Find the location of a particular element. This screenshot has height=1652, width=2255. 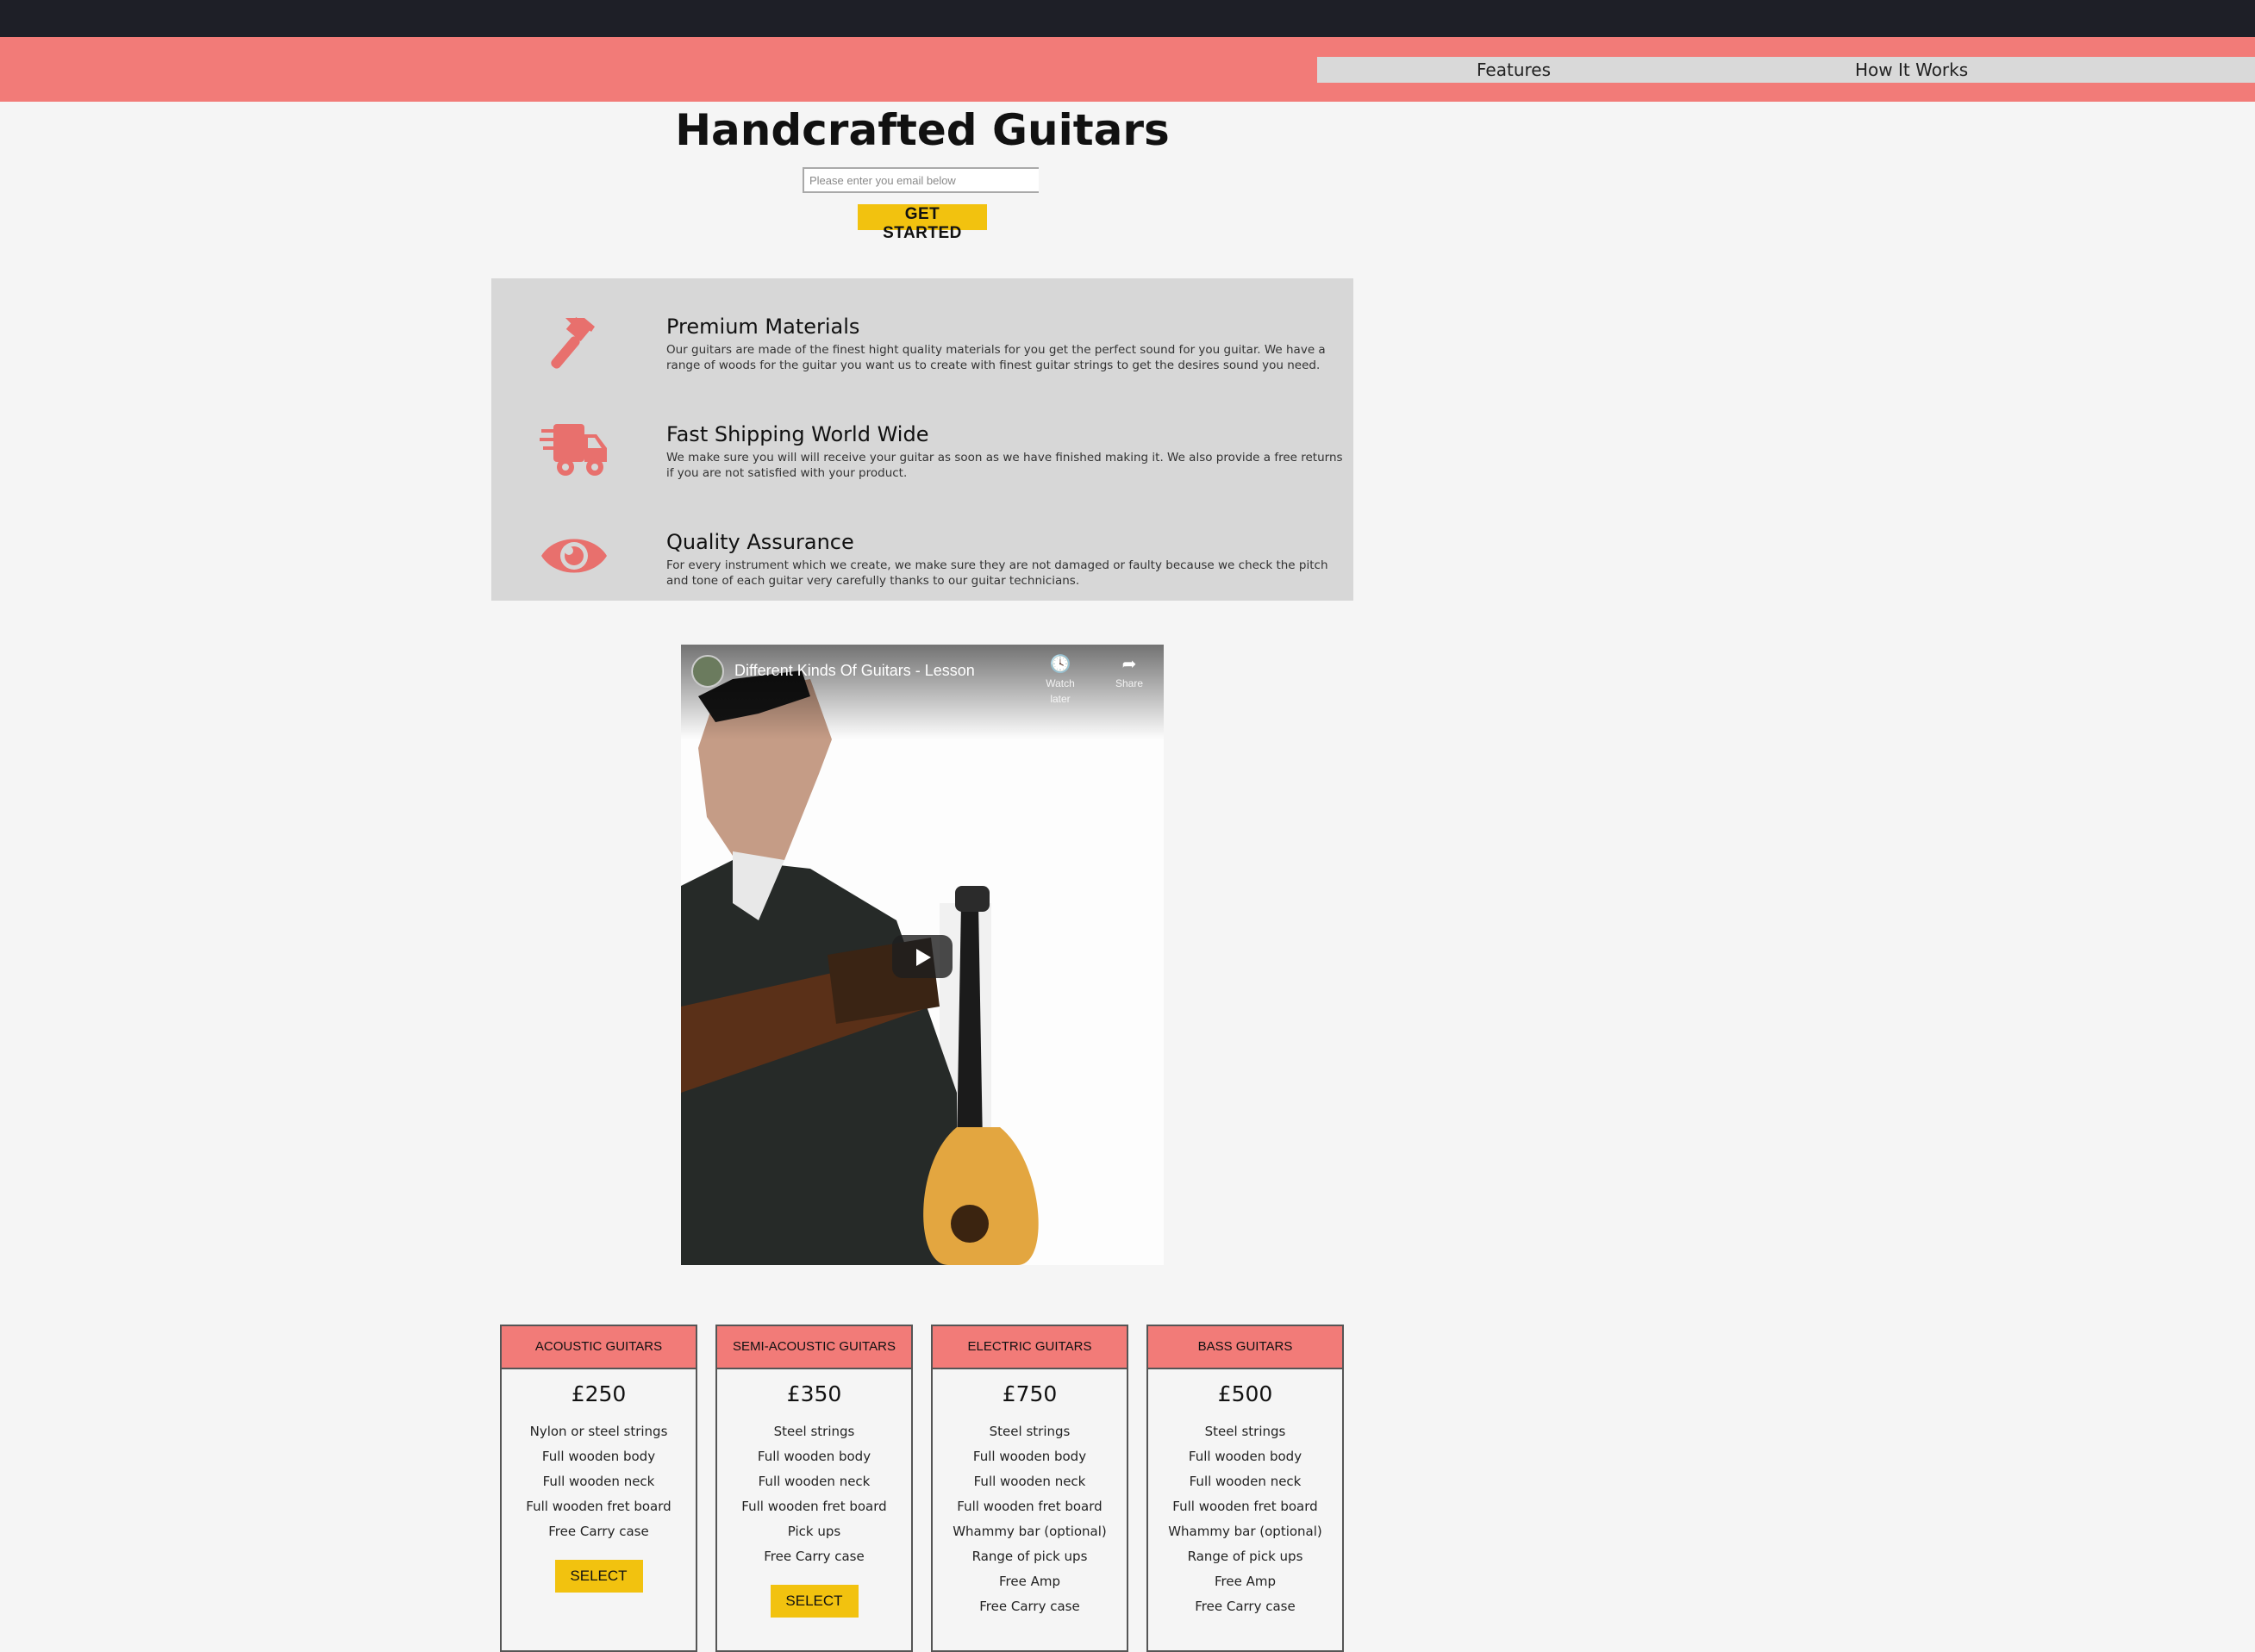

clock-icon: 🕓 is located at coordinates (1060, 664).